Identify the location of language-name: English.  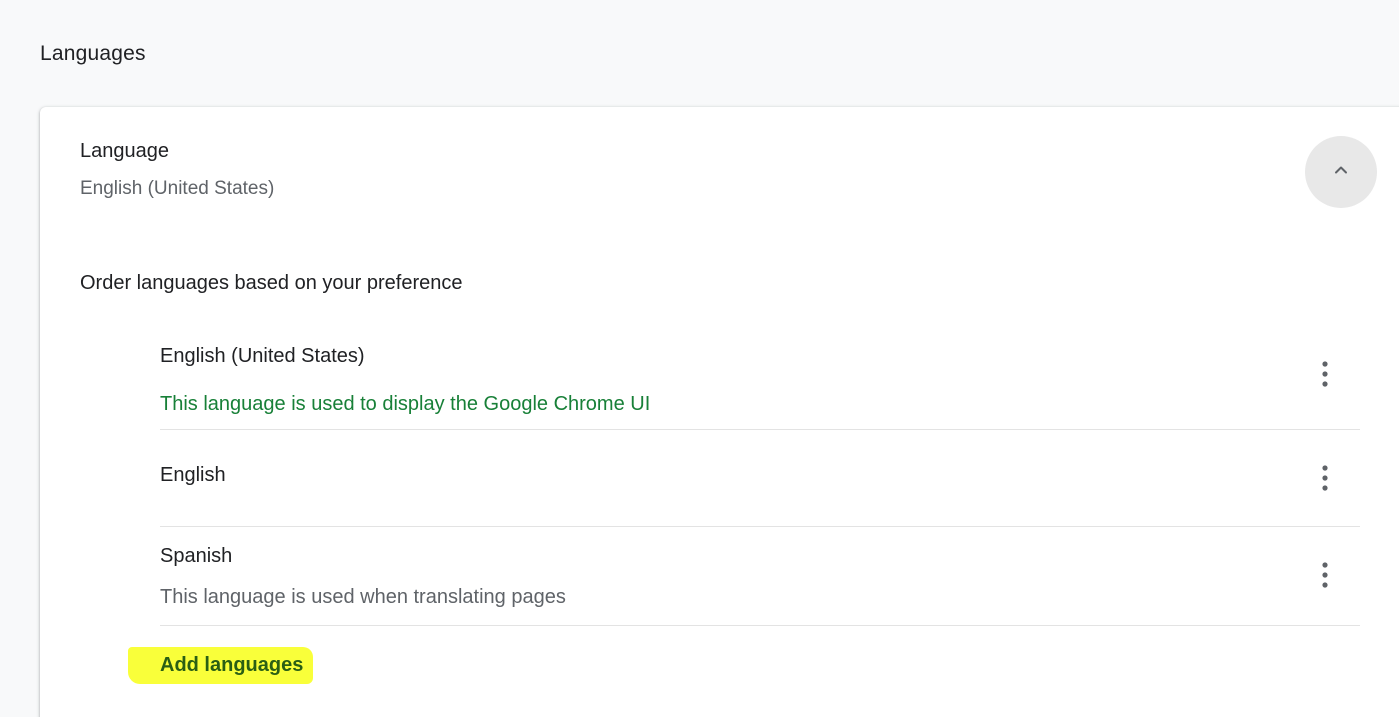
(193, 475).